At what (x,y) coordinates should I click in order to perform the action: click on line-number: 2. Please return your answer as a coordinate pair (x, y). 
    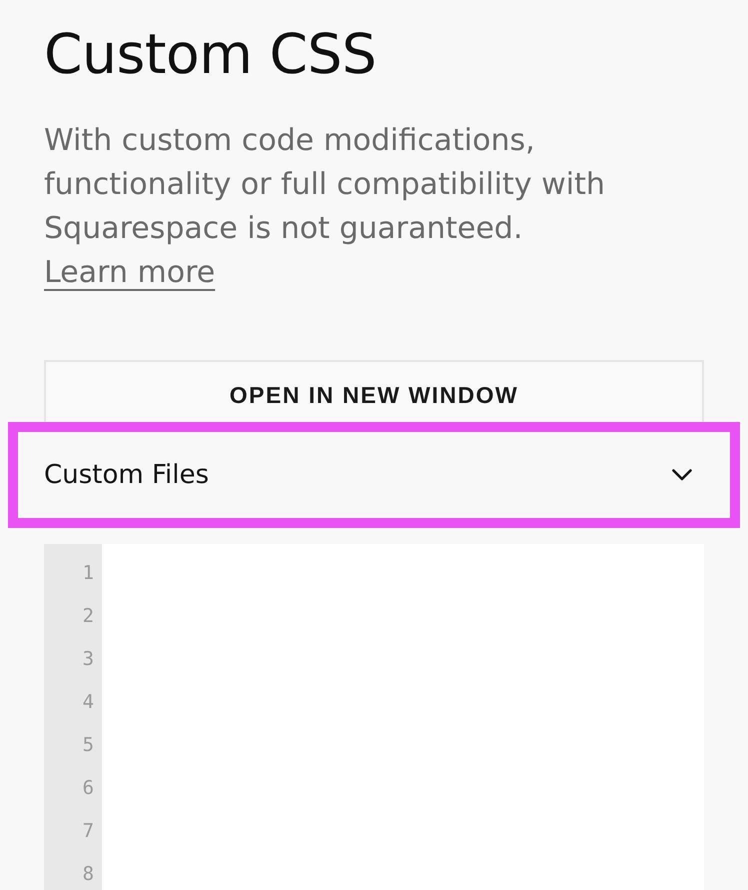
    Looking at the image, I should click on (88, 616).